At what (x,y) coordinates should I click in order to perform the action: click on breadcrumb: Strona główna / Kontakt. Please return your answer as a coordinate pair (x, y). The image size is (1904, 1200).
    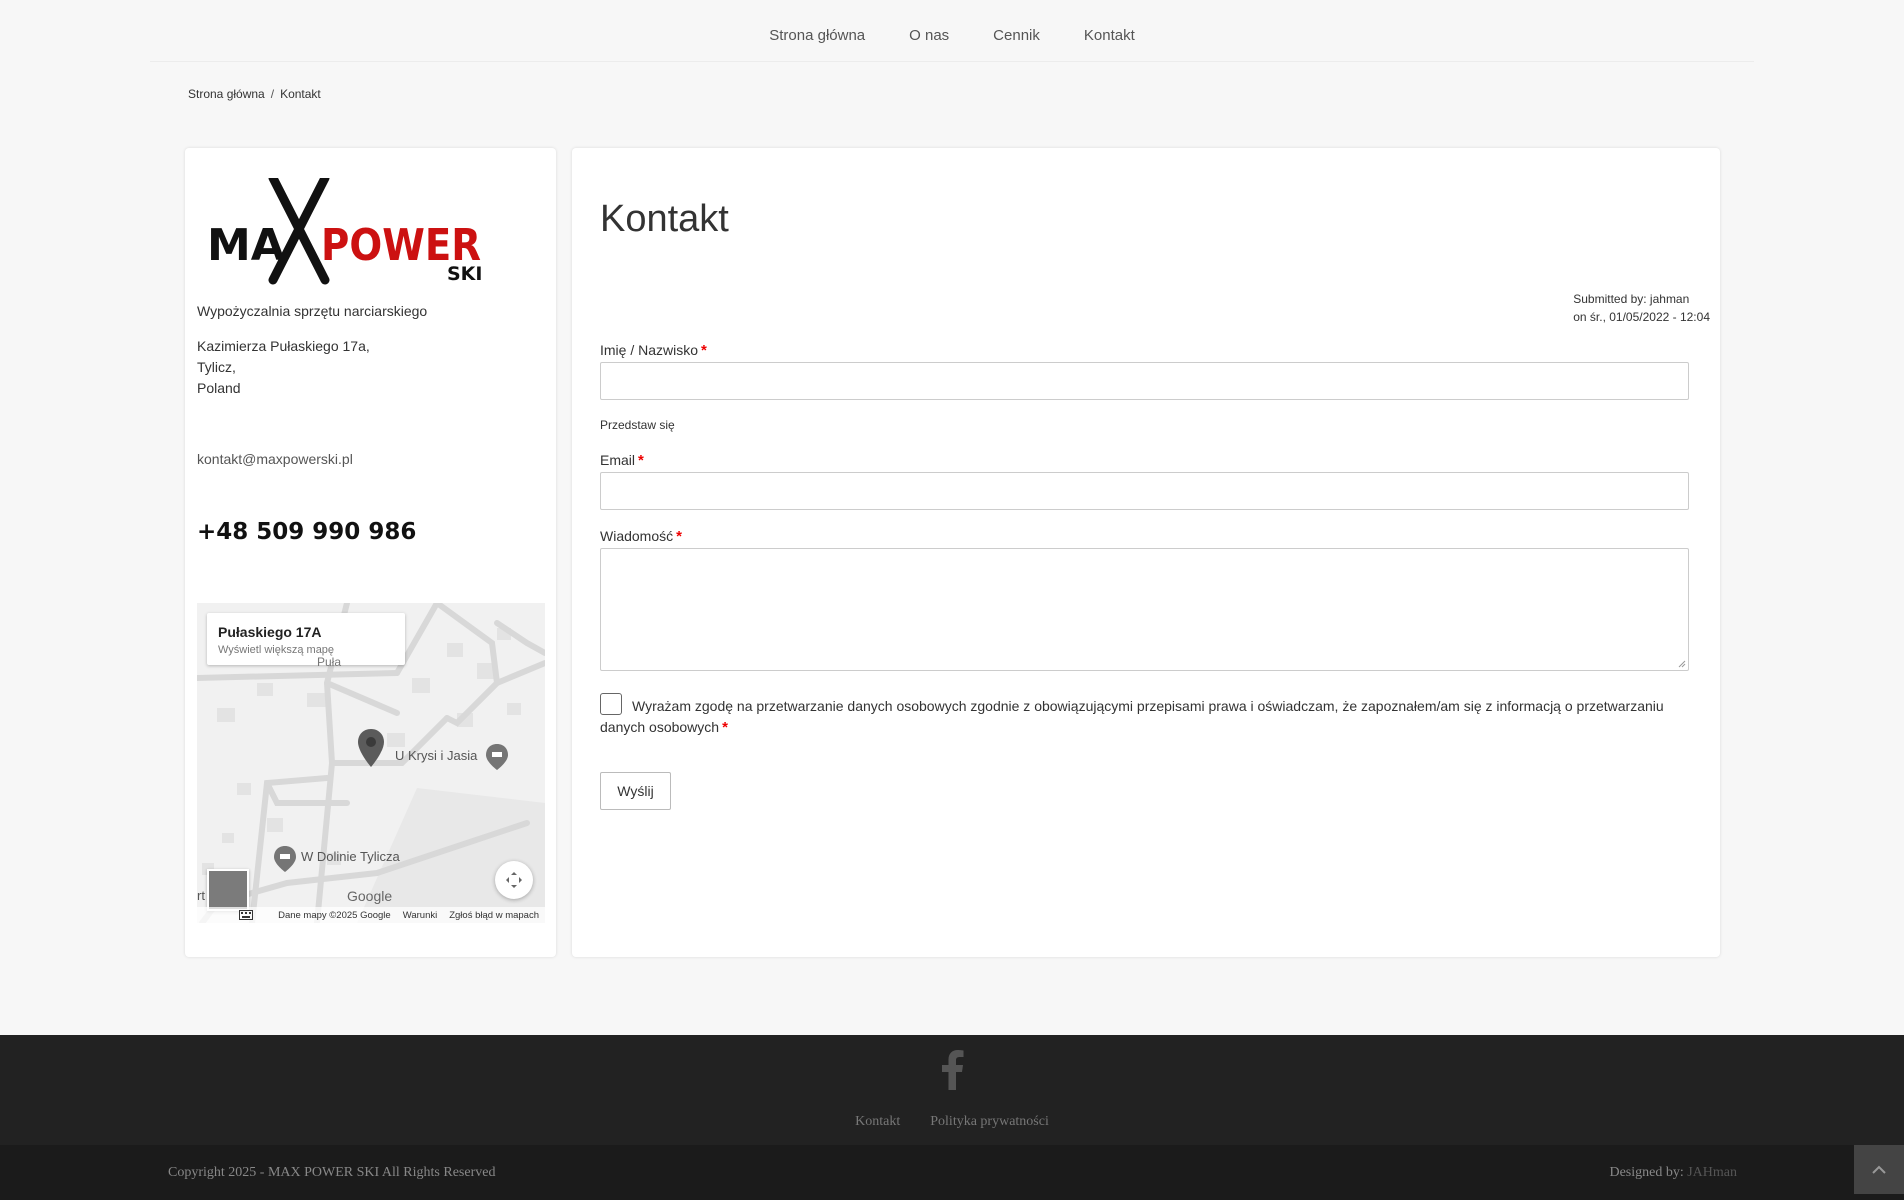
    Looking at the image, I should click on (254, 94).